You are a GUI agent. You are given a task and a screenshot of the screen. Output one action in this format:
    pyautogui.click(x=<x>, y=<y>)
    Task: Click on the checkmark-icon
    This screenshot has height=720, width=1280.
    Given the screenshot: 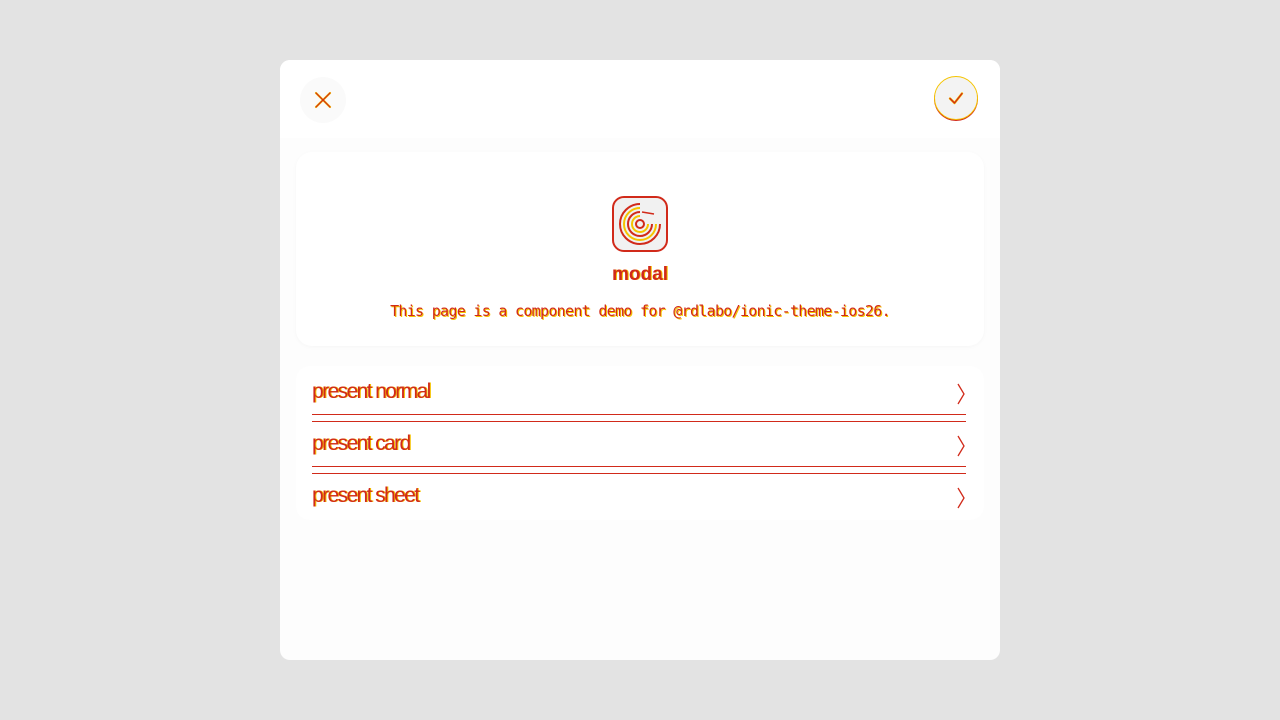 What is the action you would take?
    pyautogui.click(x=956, y=98)
    